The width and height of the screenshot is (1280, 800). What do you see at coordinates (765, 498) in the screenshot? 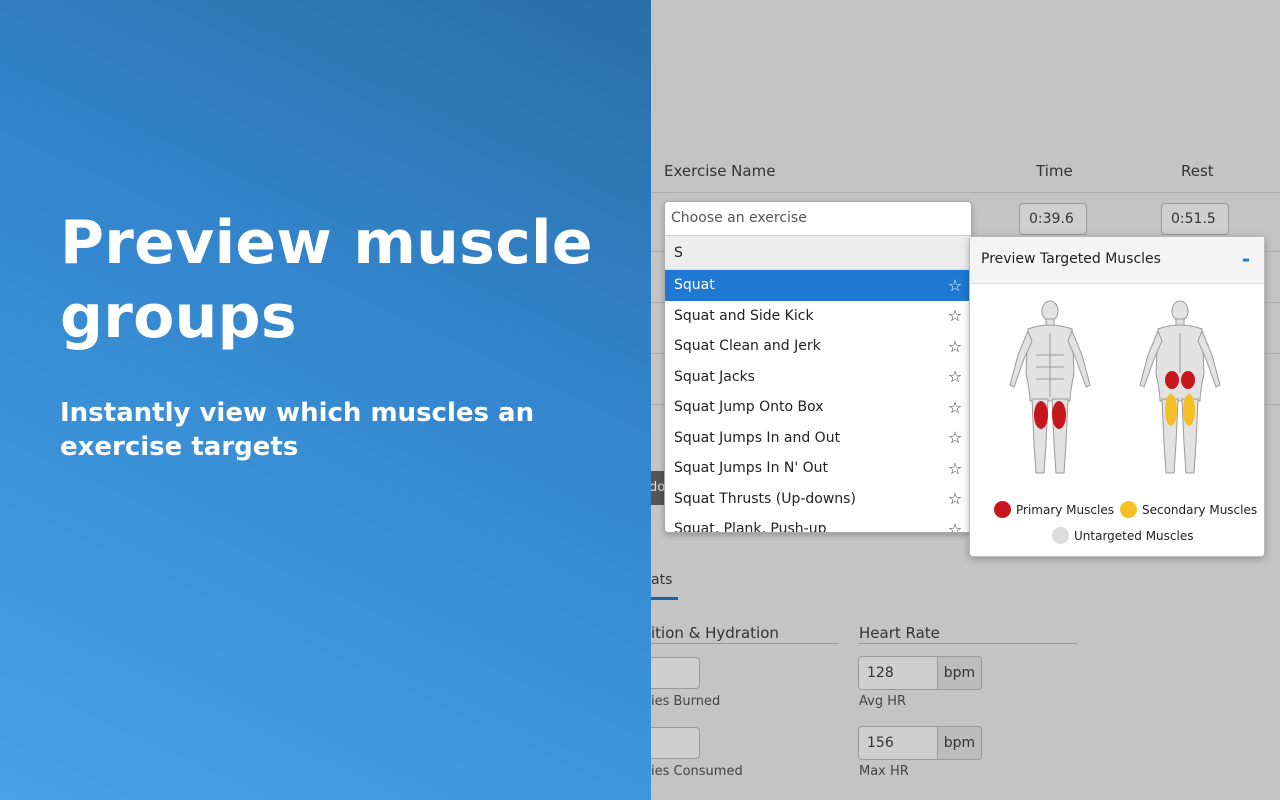
I see `exercise-option-label: Squat Thrusts (Up-downs)` at bounding box center [765, 498].